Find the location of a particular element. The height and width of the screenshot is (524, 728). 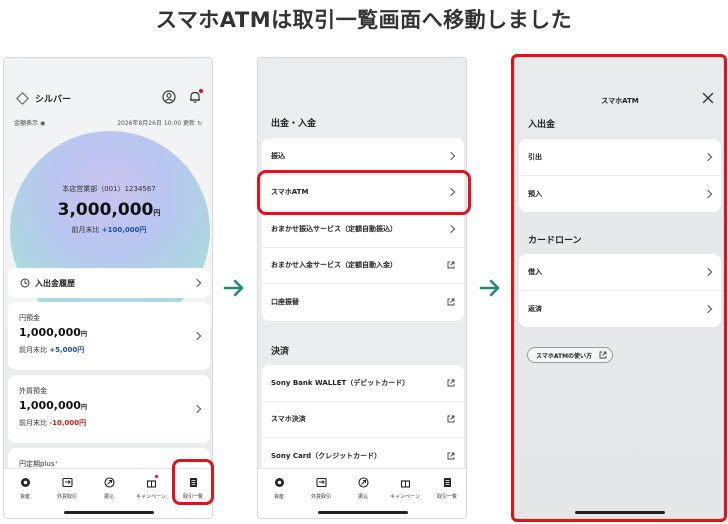

rank-label: シルバー is located at coordinates (53, 100).